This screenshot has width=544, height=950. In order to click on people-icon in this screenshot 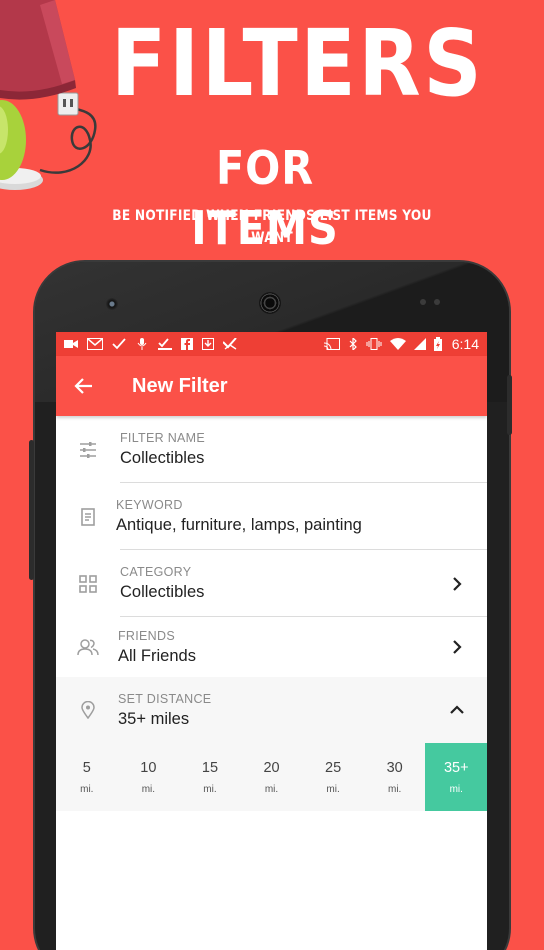, I will do `click(88, 647)`.